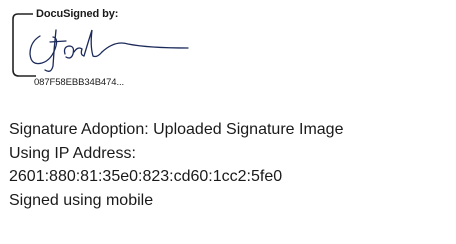  Describe the element at coordinates (77, 14) in the screenshot. I see `docusigned-by-label: DocuSigned by:` at that location.